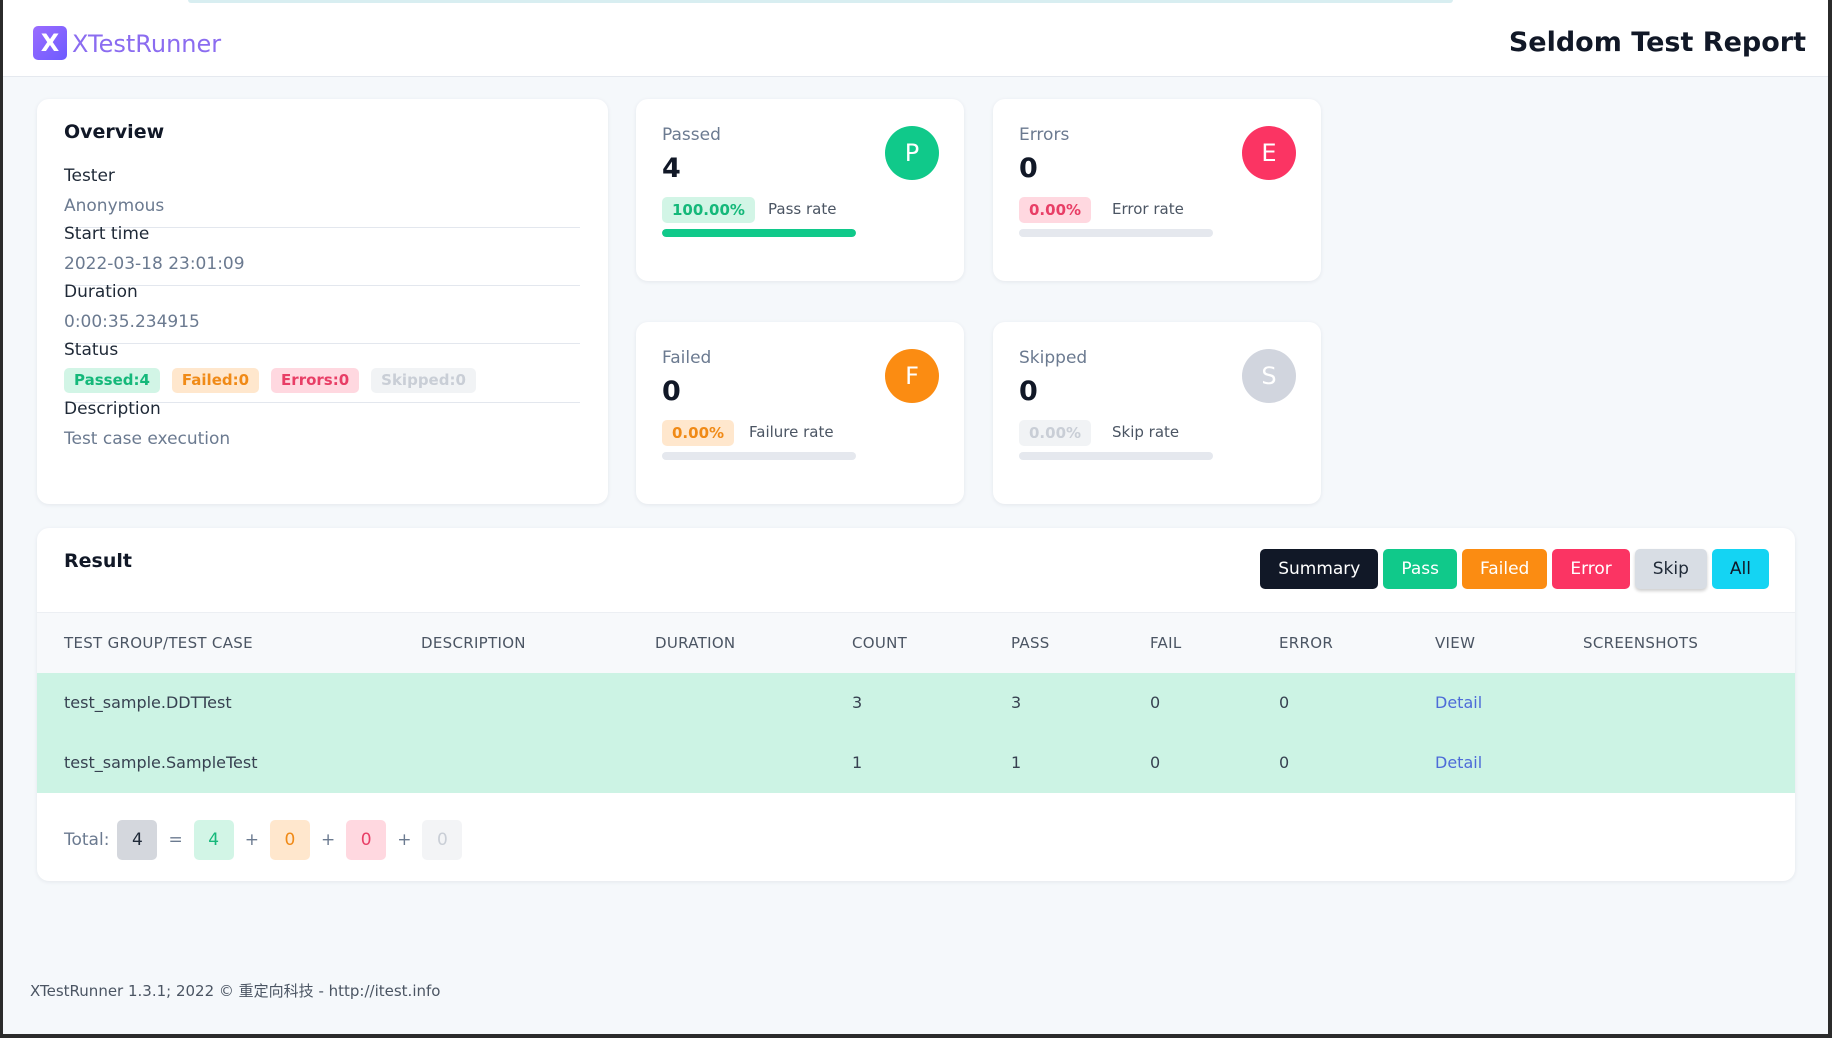 This screenshot has width=1832, height=1038. What do you see at coordinates (1116, 456) in the screenshot?
I see `skip-rate-bar` at bounding box center [1116, 456].